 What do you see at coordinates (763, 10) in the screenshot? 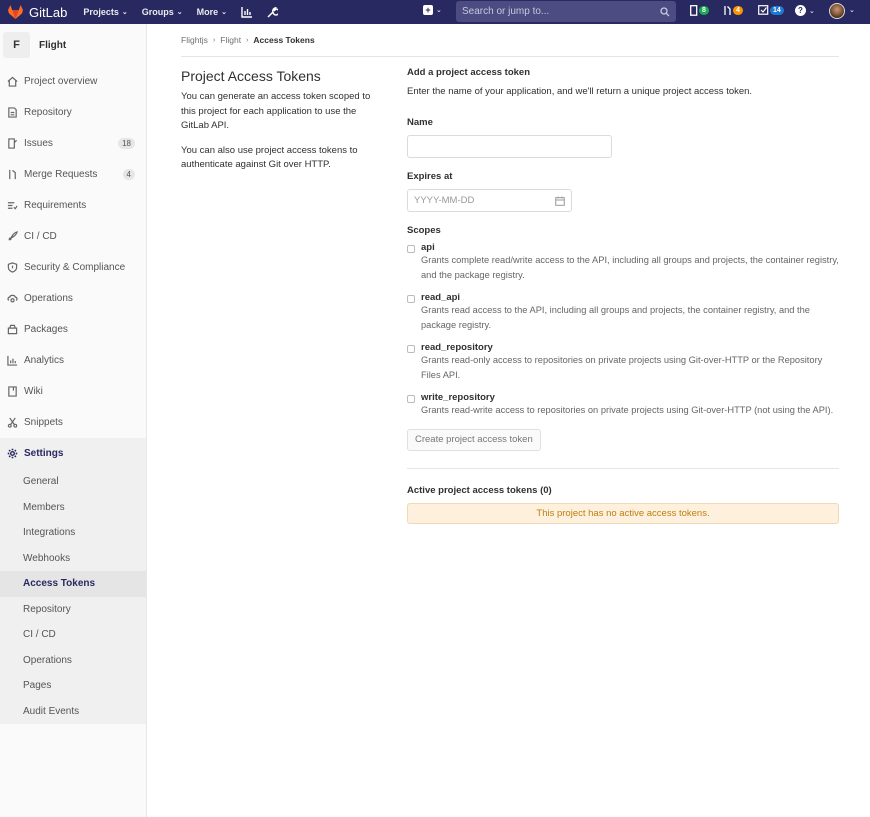
I see `todo-icon` at bounding box center [763, 10].